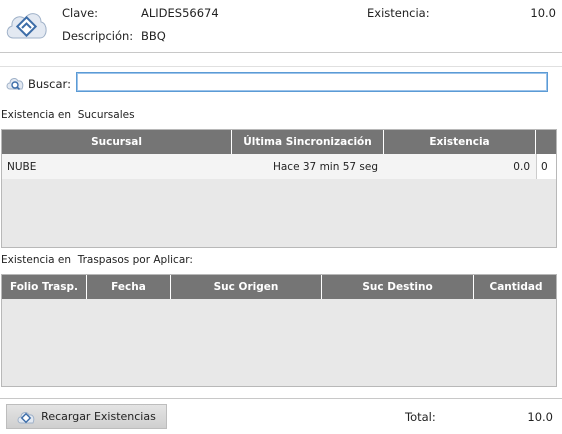 The width and height of the screenshot is (562, 434). What do you see at coordinates (22, 166) in the screenshot?
I see `cell-sucursal: NUBE` at bounding box center [22, 166].